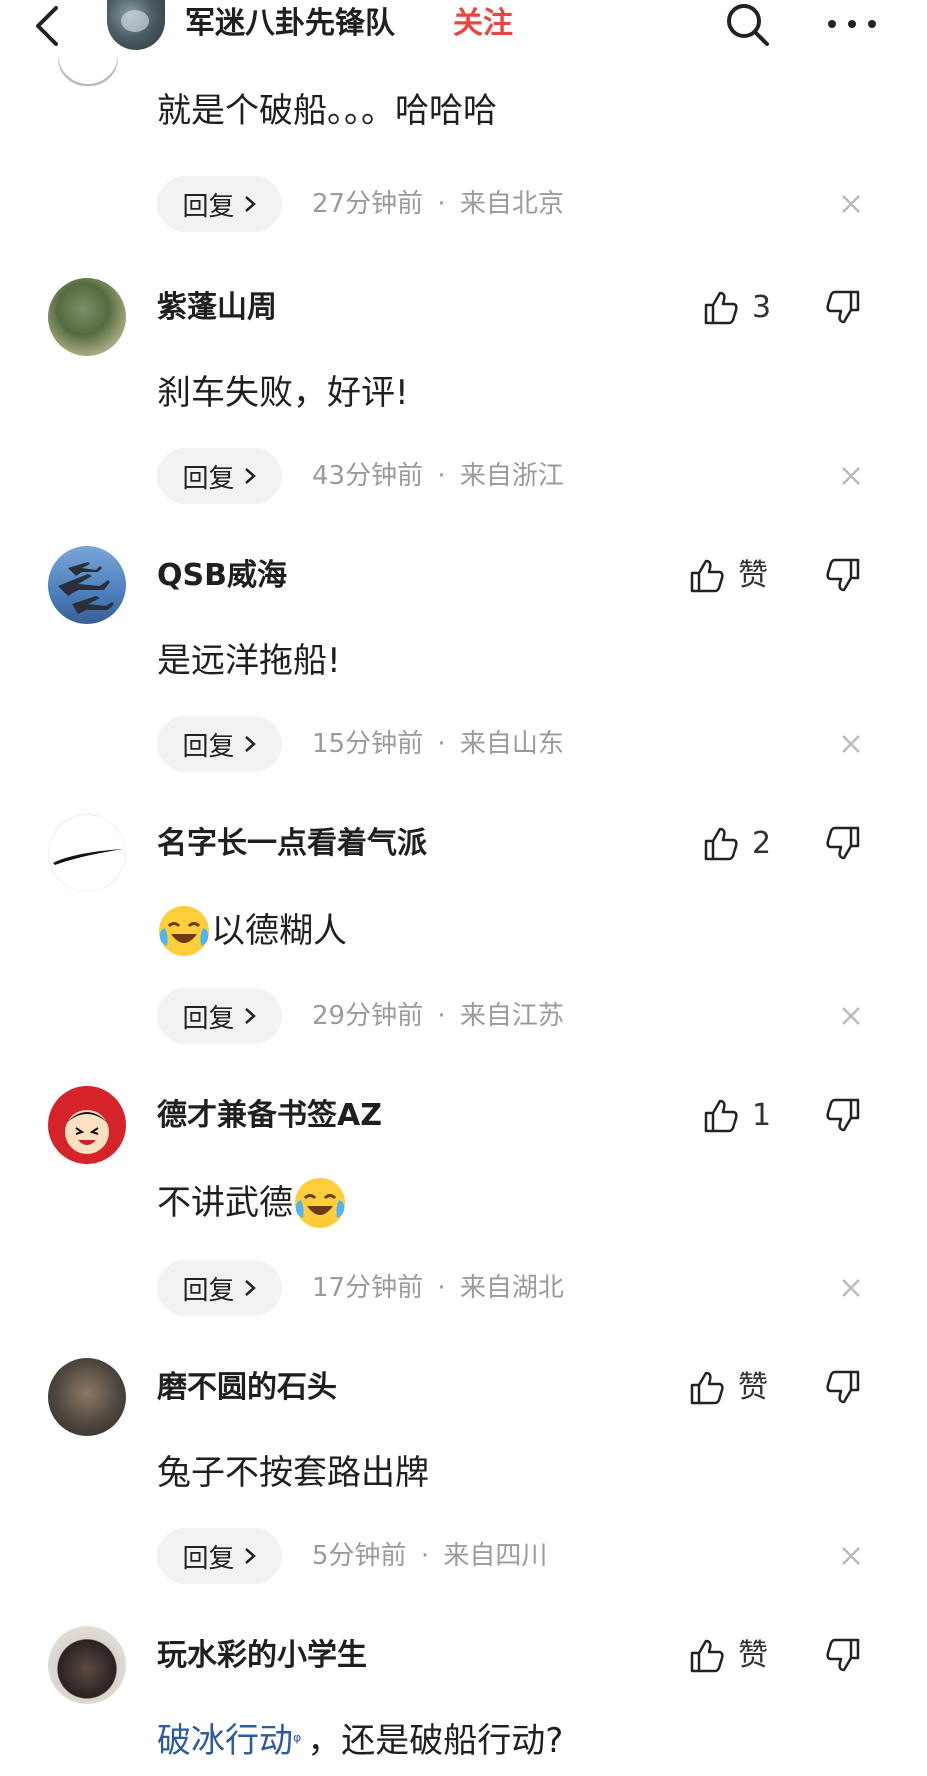  I want to click on top-bar: 军迷八卦先锋队 关注, so click(463, 29).